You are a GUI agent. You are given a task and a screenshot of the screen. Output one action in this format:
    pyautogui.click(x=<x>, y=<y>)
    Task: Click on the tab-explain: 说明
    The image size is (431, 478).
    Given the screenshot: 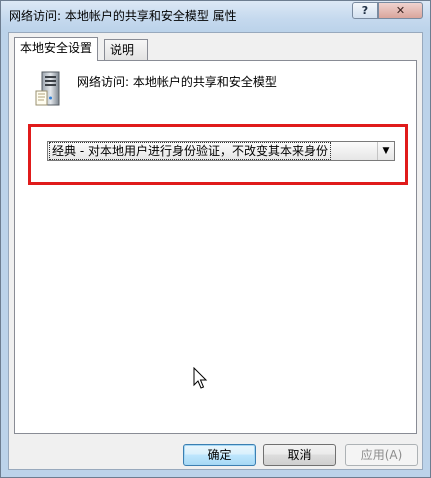 What is the action you would take?
    pyautogui.click(x=126, y=49)
    